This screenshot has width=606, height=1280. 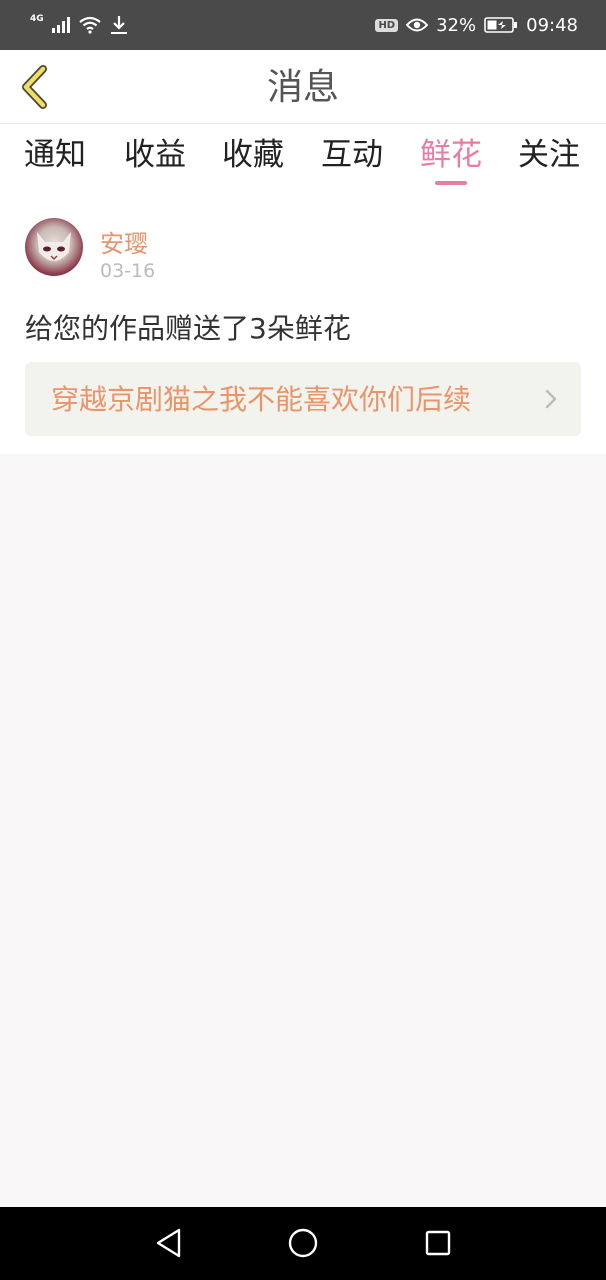 I want to click on header: 消息, so click(x=303, y=87).